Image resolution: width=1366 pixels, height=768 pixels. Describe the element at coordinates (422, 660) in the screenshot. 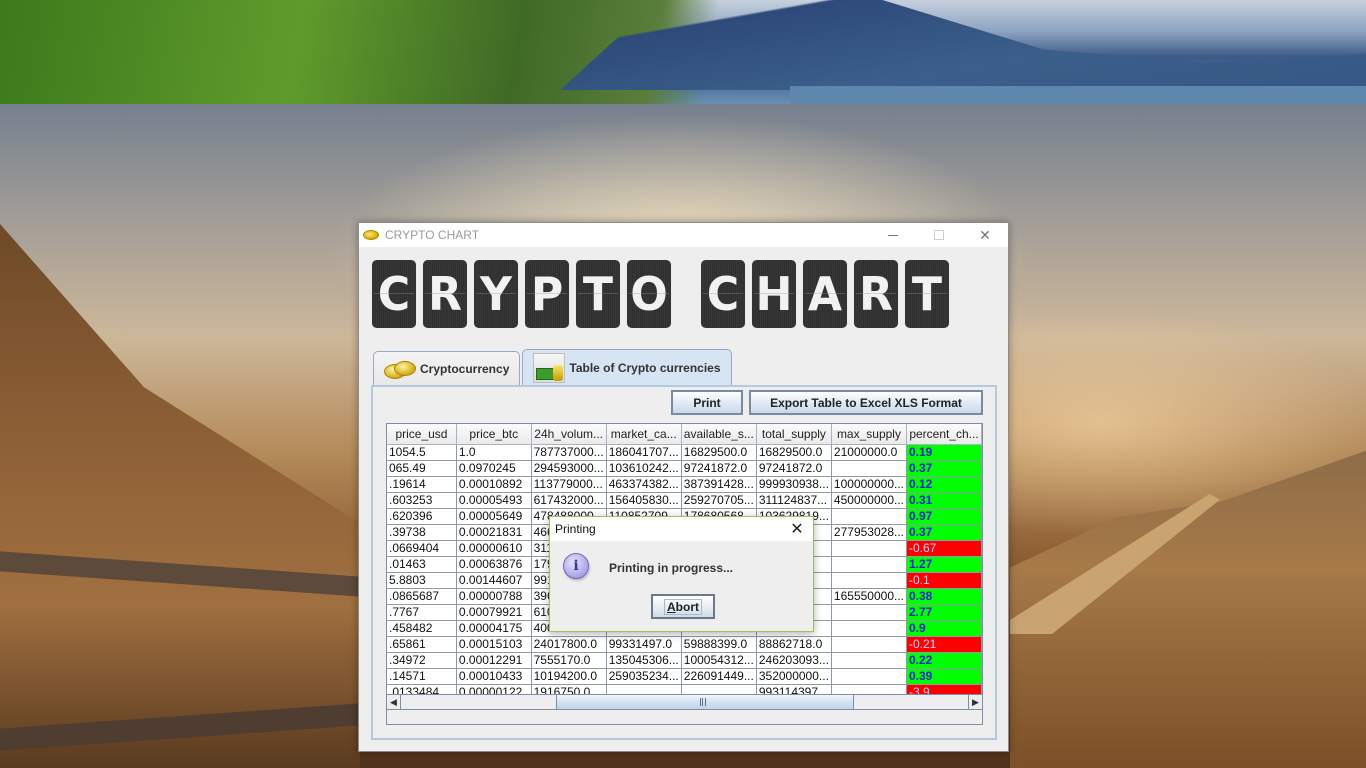

I see `table-cell: .34972` at that location.